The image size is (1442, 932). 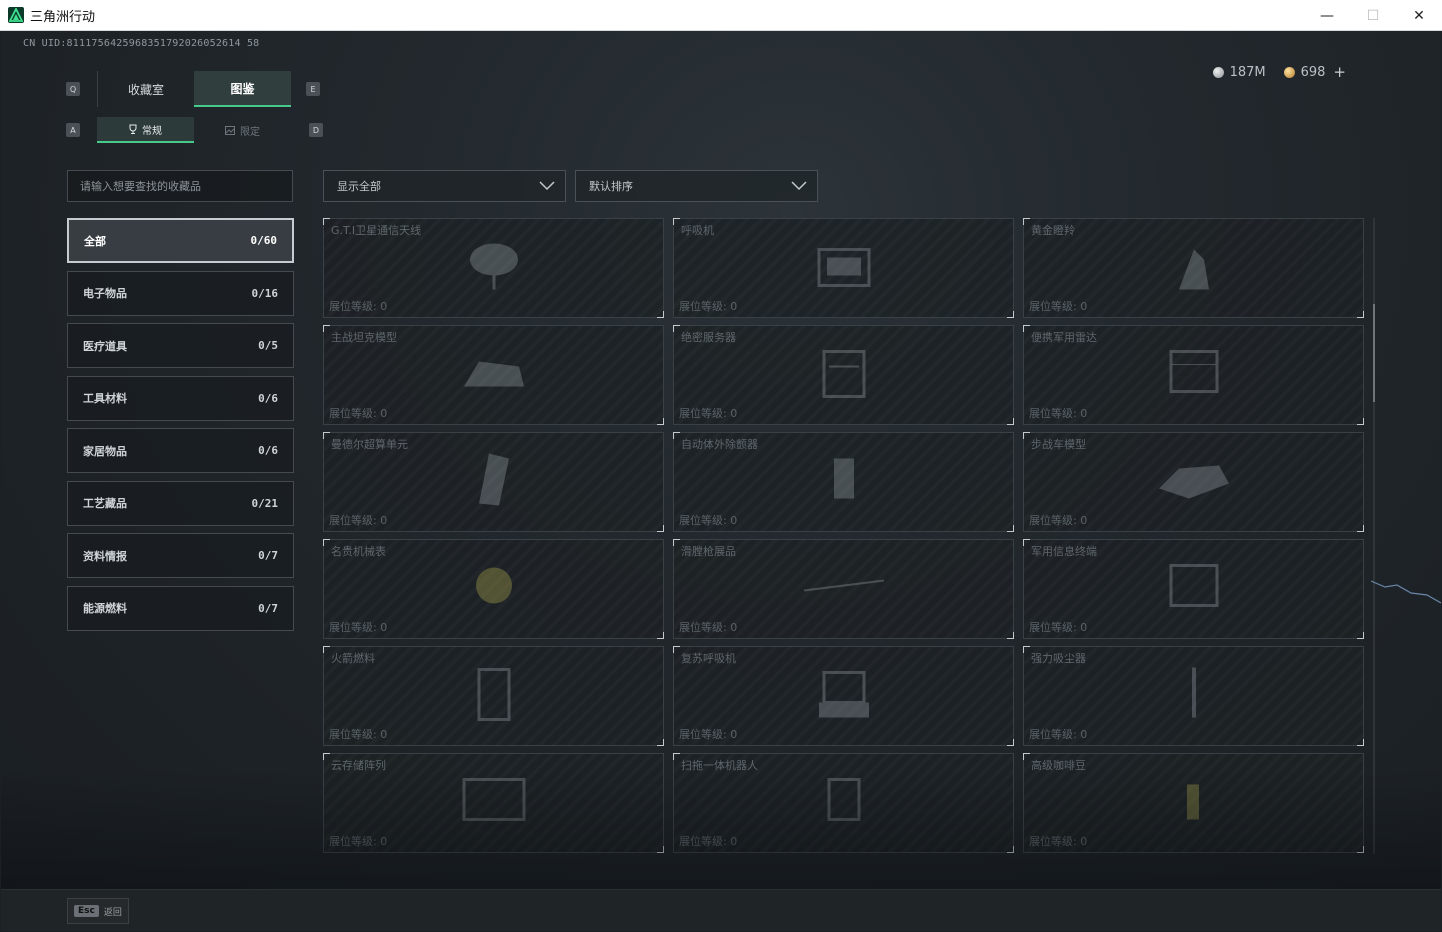 What do you see at coordinates (268, 608) in the screenshot?
I see `category-count: 0/7` at bounding box center [268, 608].